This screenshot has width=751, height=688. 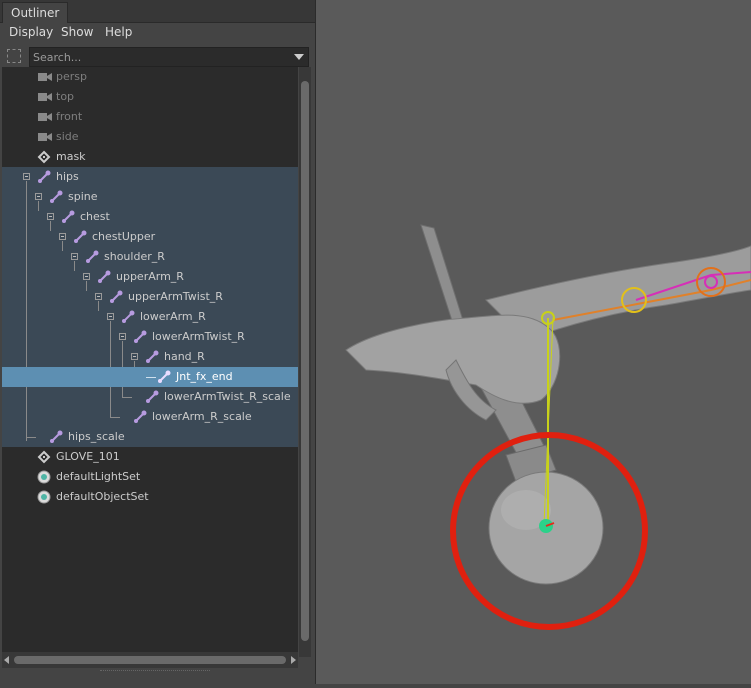 What do you see at coordinates (6, 660) in the screenshot?
I see `scroll-left-icon` at bounding box center [6, 660].